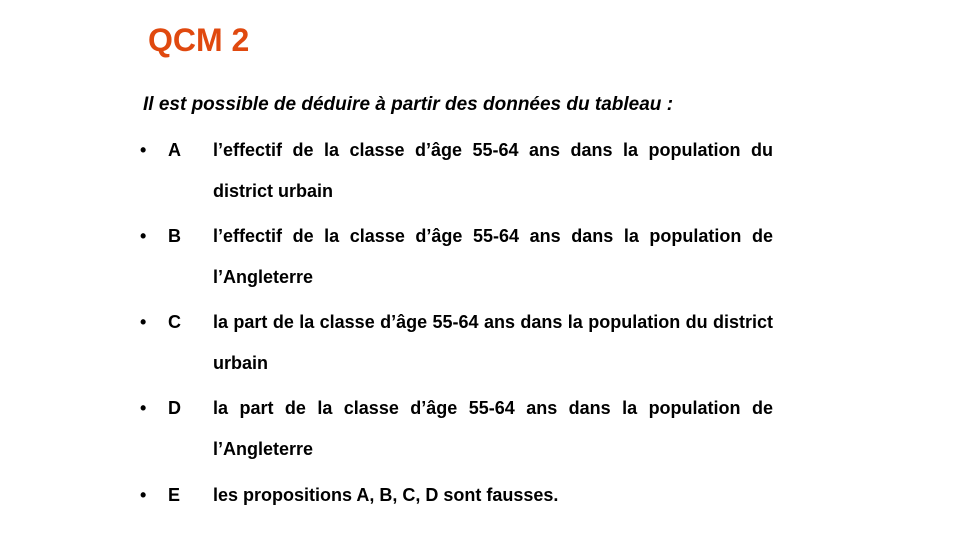 The height and width of the screenshot is (540, 960). Describe the element at coordinates (174, 150) in the screenshot. I see `option-letter: A` at that location.